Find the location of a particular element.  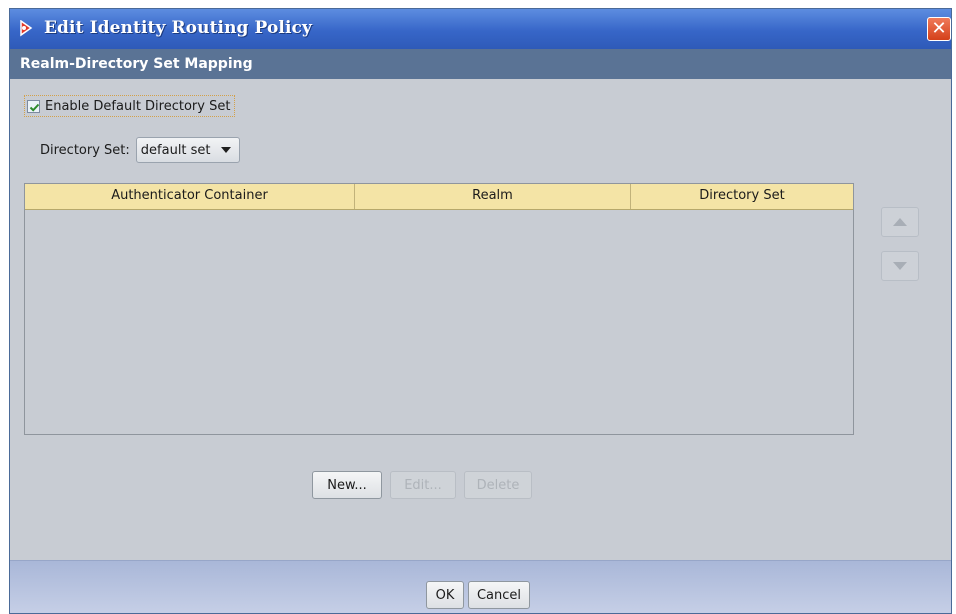

footer-buttons: OK Cancel is located at coordinates (478, 595).